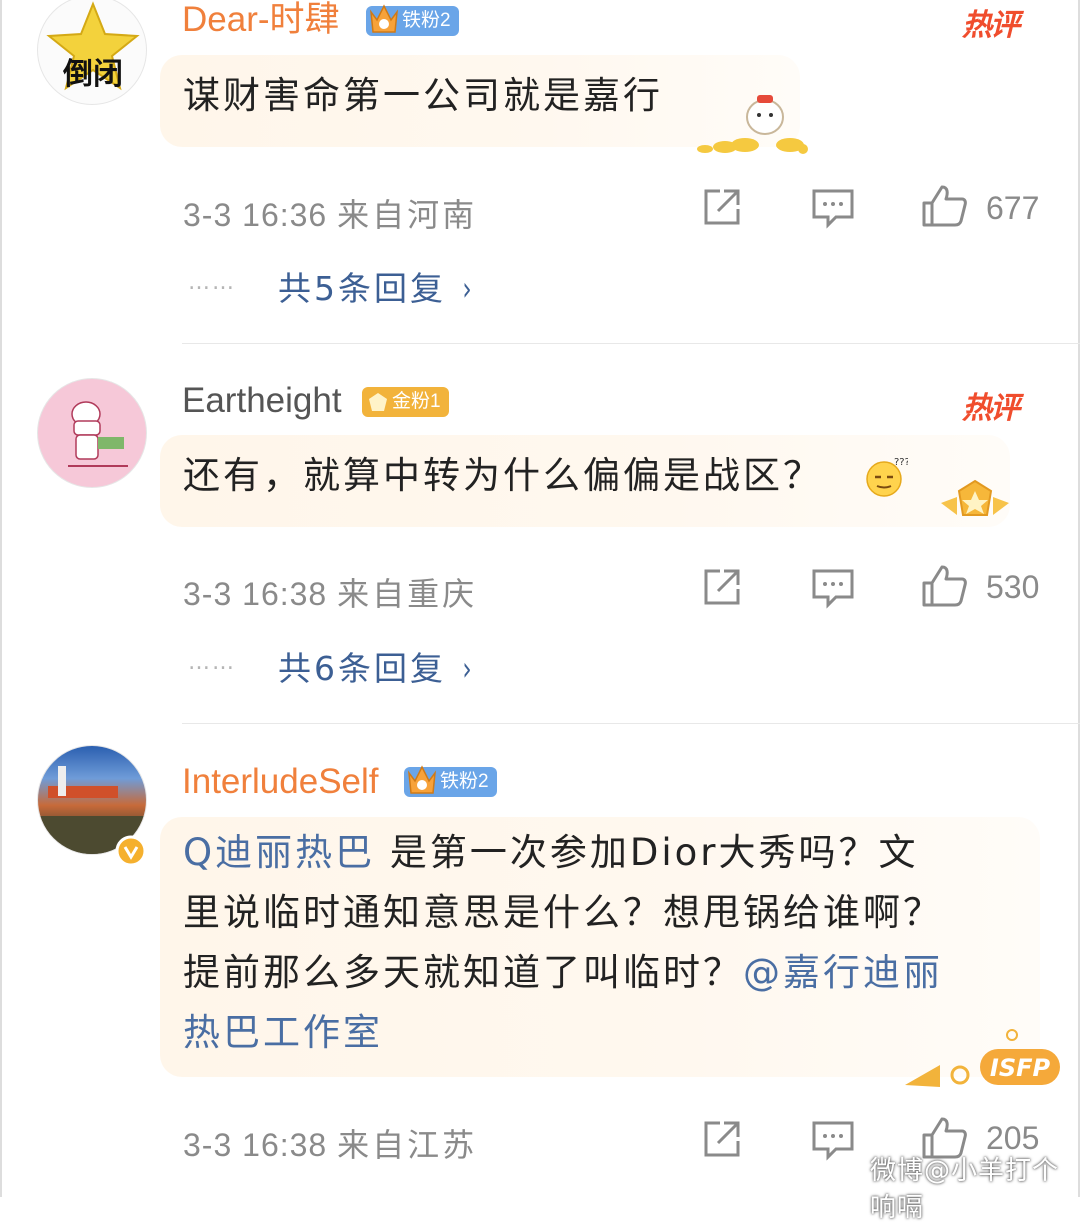 Image resolution: width=1080 pixels, height=1224 pixels. What do you see at coordinates (423, 95) in the screenshot?
I see `comment-text: 谋财害命第一公司就是嘉行` at bounding box center [423, 95].